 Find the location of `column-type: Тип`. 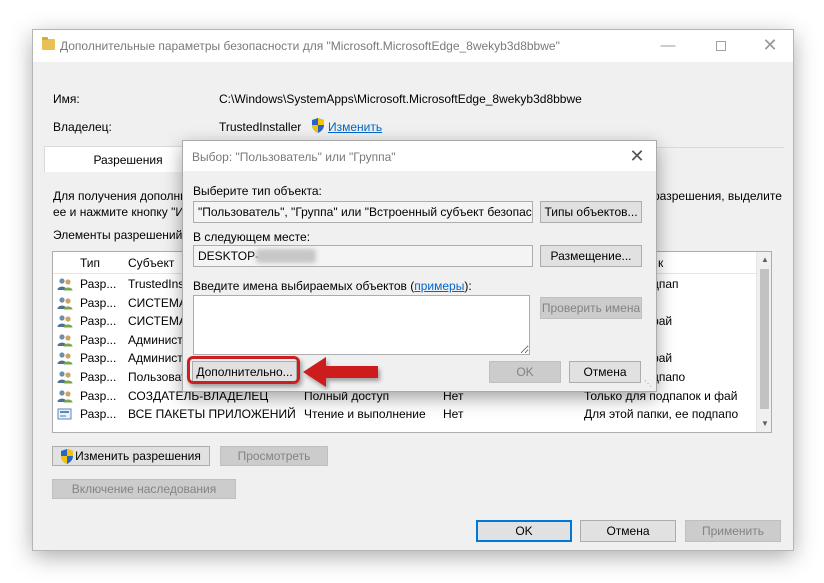

column-type: Тип is located at coordinates (90, 263).